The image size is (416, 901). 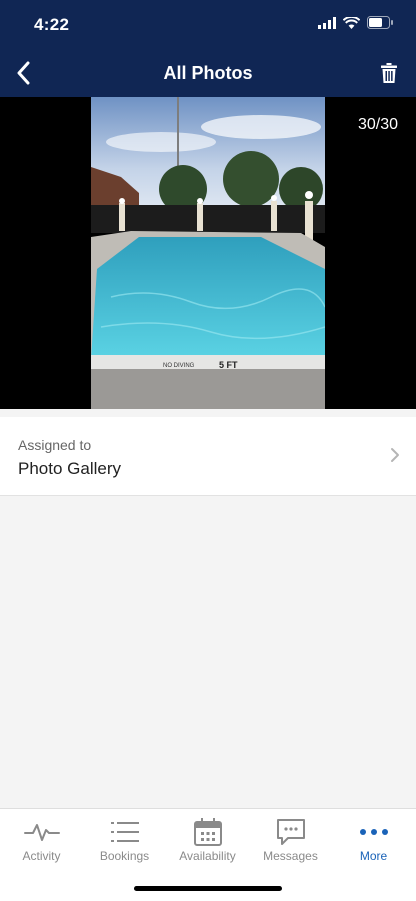 What do you see at coordinates (228, 365) in the screenshot?
I see `depth-sign: 5 FT` at bounding box center [228, 365].